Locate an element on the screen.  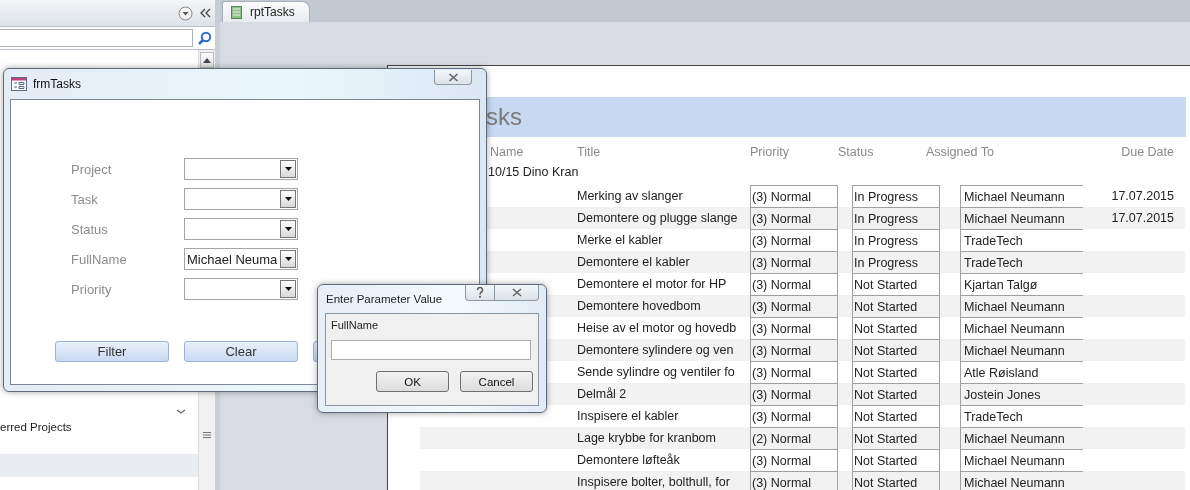
dropdown-icon is located at coordinates (185, 13).